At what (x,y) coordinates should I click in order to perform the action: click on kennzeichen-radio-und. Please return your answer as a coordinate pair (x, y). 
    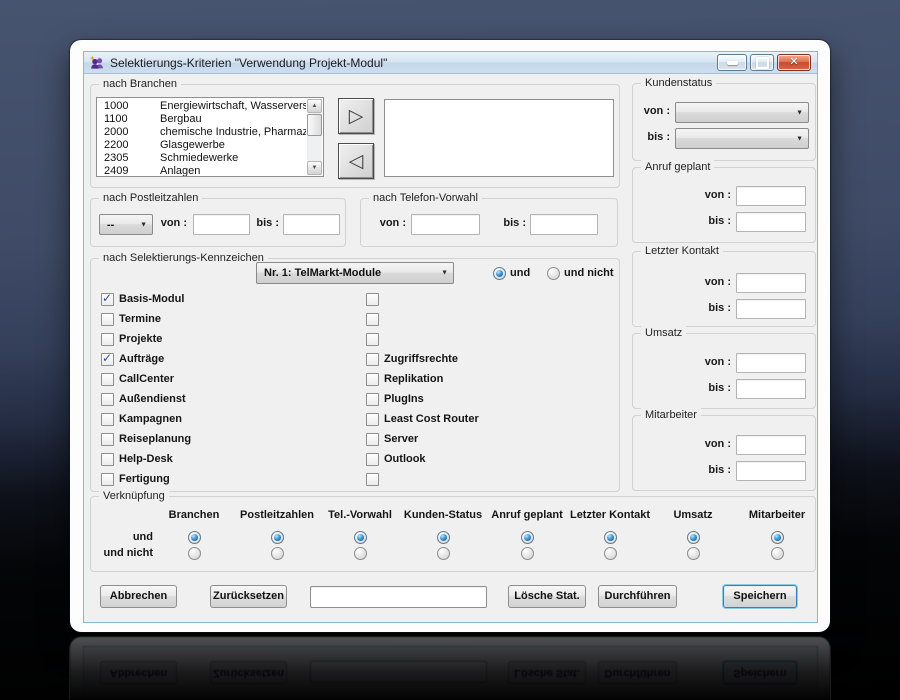
    Looking at the image, I should click on (499, 273).